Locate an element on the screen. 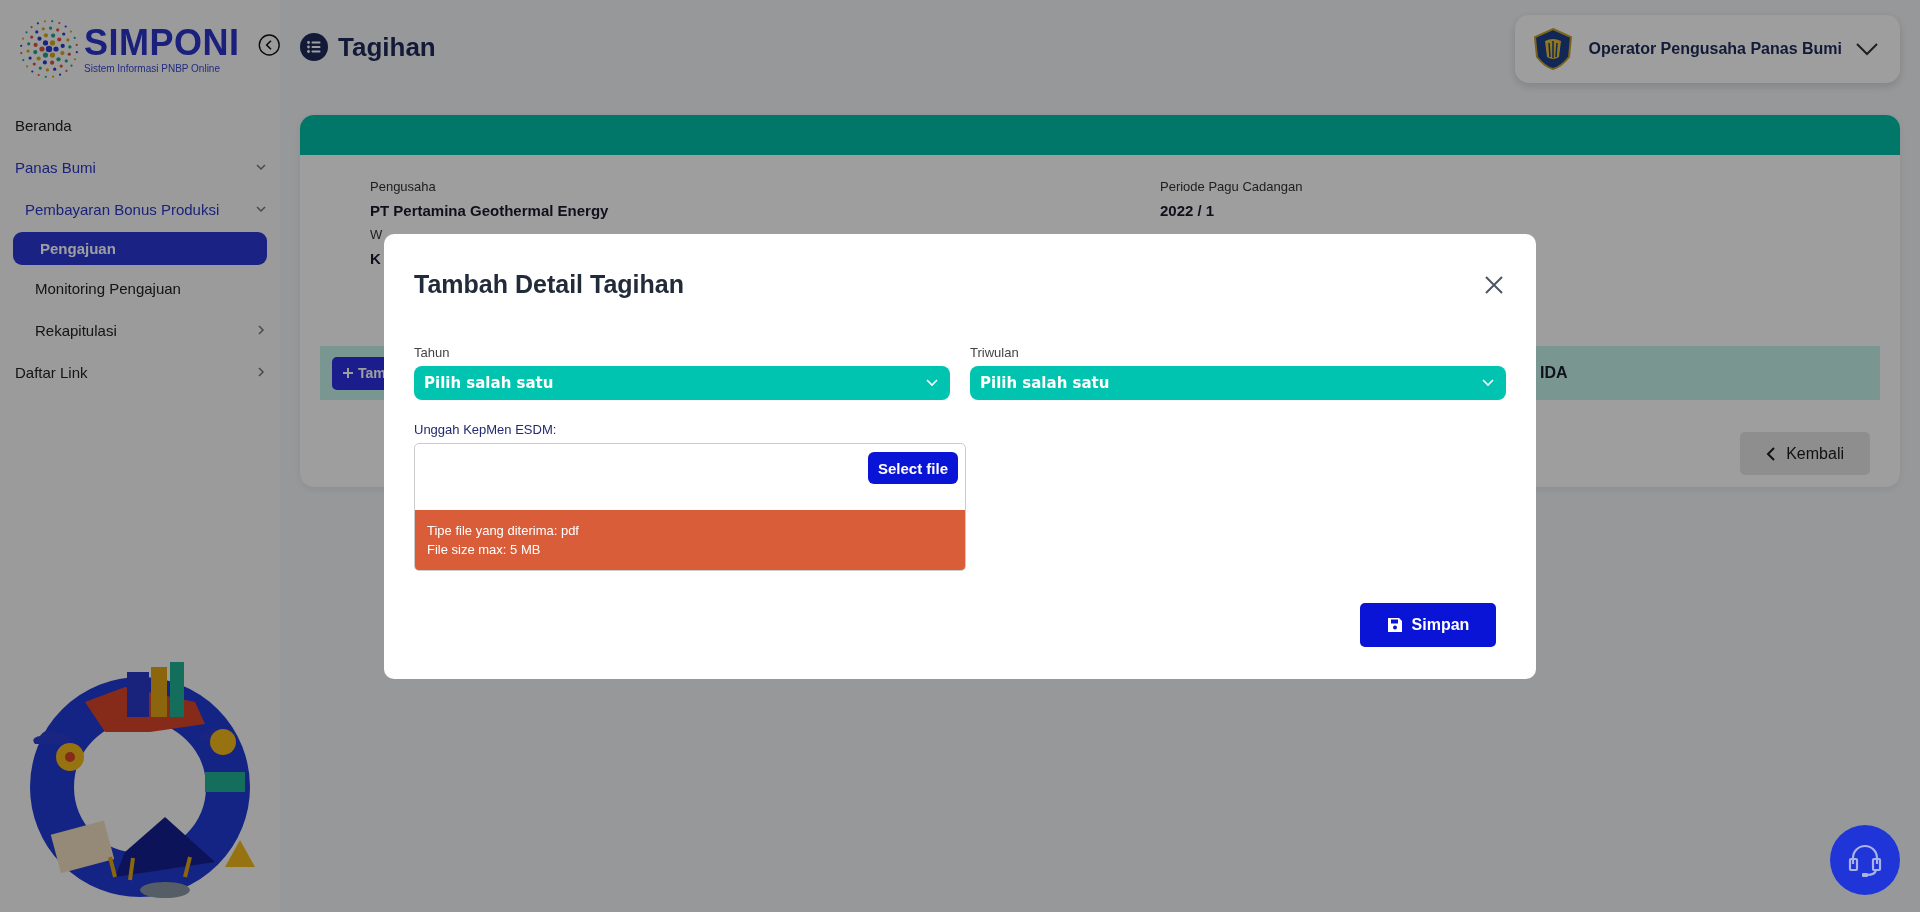 The image size is (1920, 912). menu-item: Rekapitulasi is located at coordinates (140, 330).